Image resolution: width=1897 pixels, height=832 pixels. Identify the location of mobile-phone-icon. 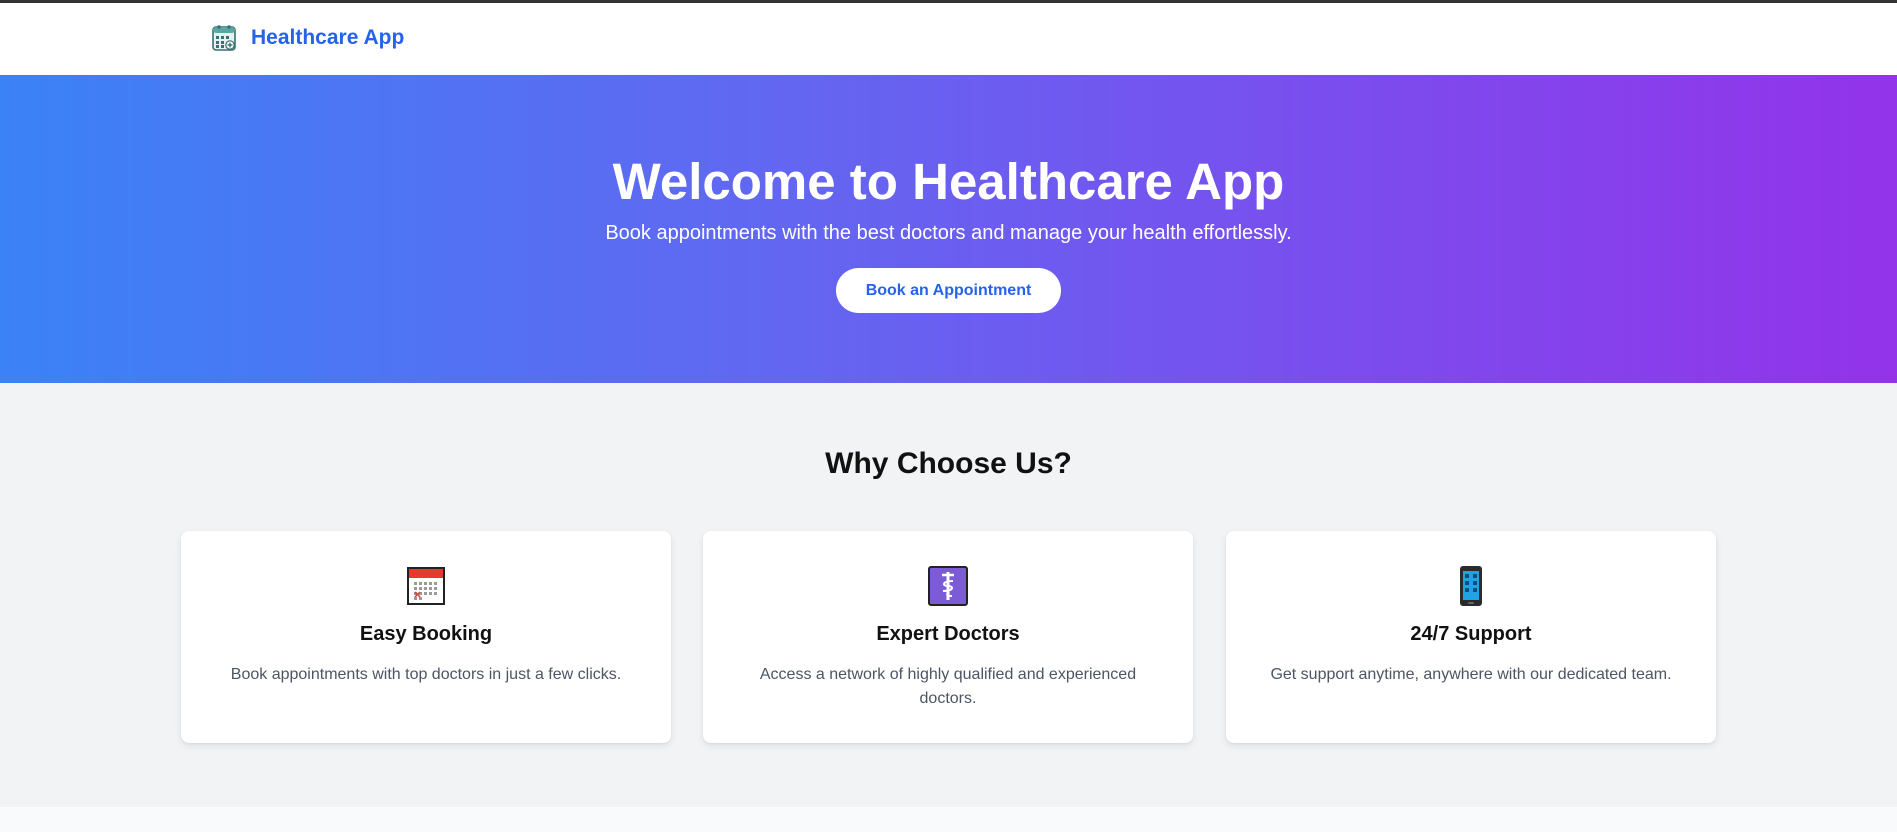
(1471, 586).